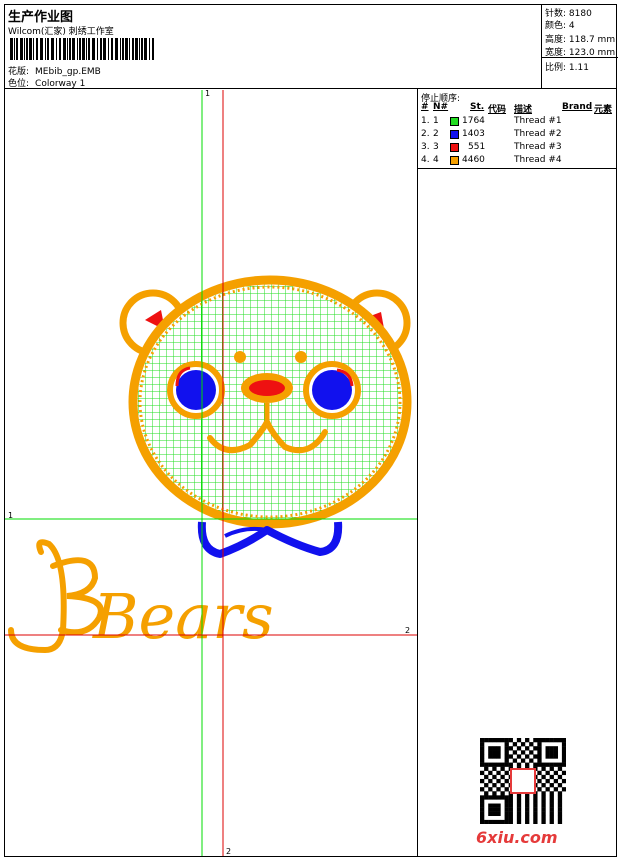 The height and width of the screenshot is (860, 620). What do you see at coordinates (46, 82) in the screenshot?
I see `colorway-row: 色位: Colorway 1` at bounding box center [46, 82].